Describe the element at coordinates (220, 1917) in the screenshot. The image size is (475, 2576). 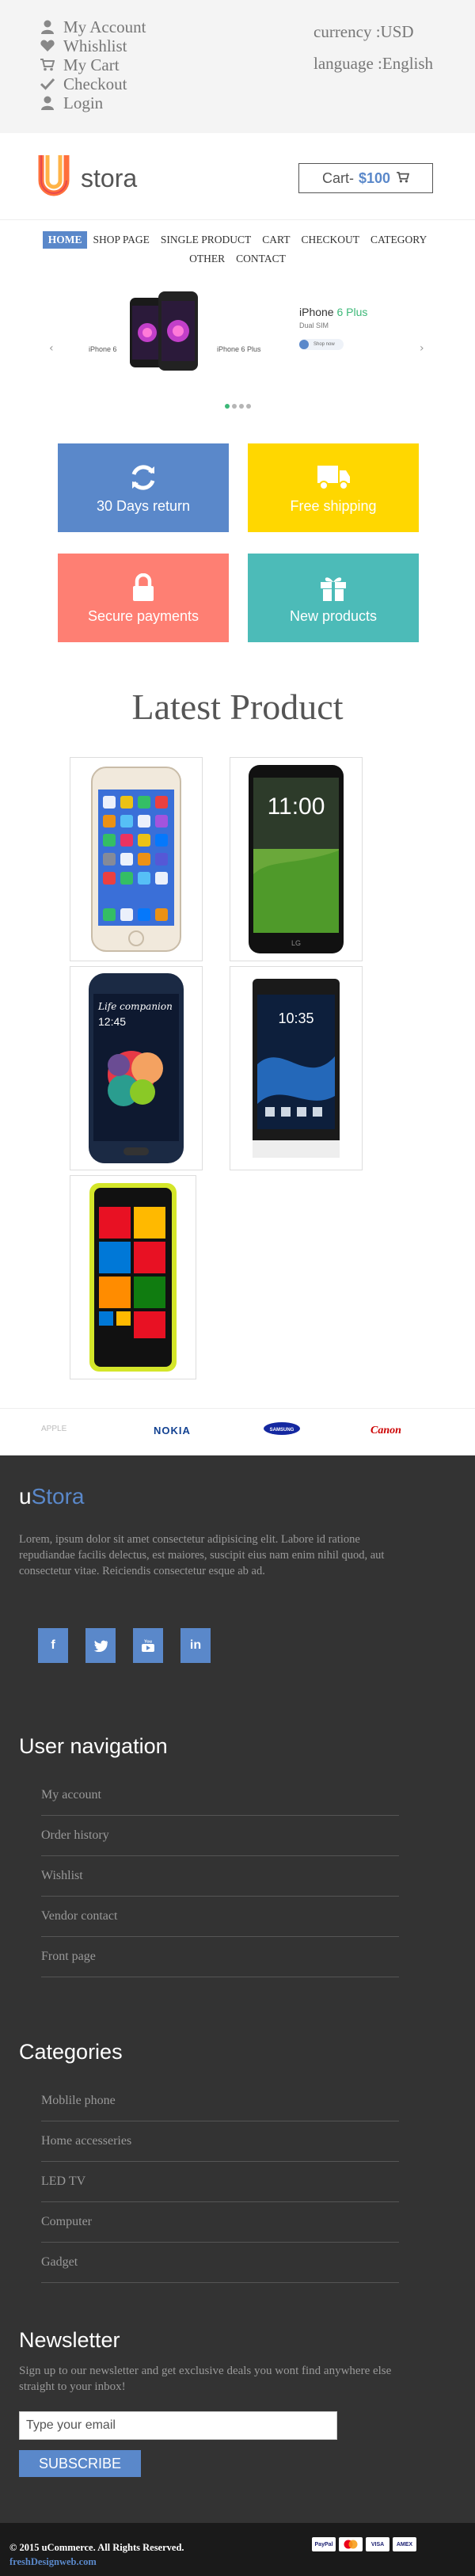
I see `footer-link-vendor-contact: Vendor contact` at that location.